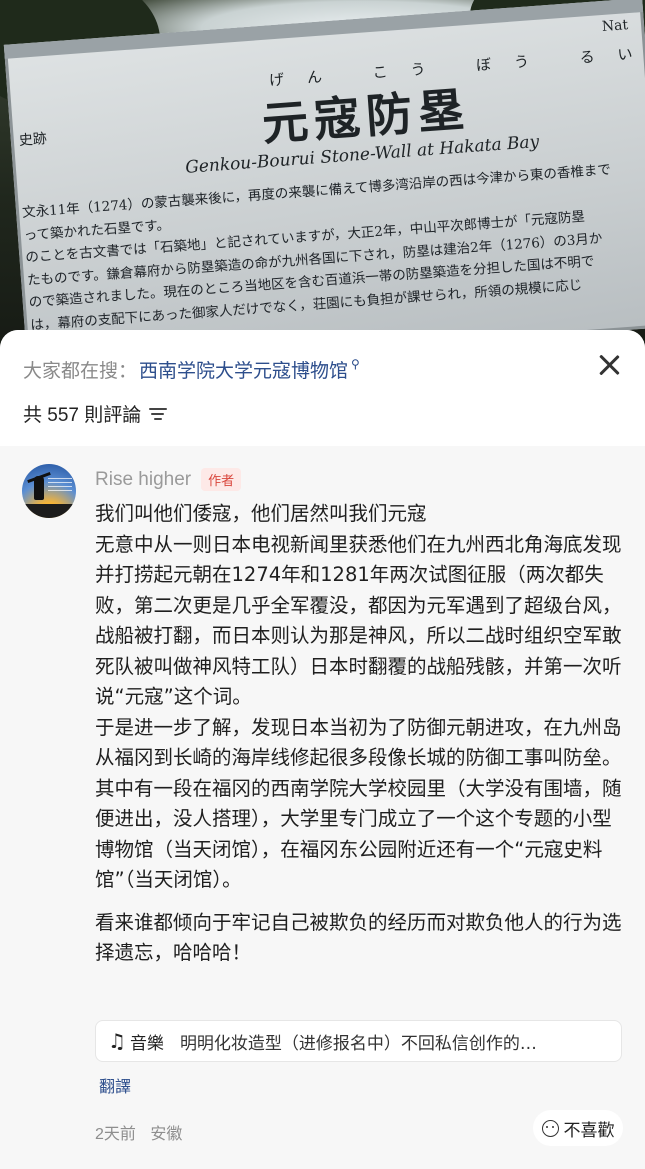 The height and width of the screenshot is (1169, 645). I want to click on sort-icon, so click(158, 414).